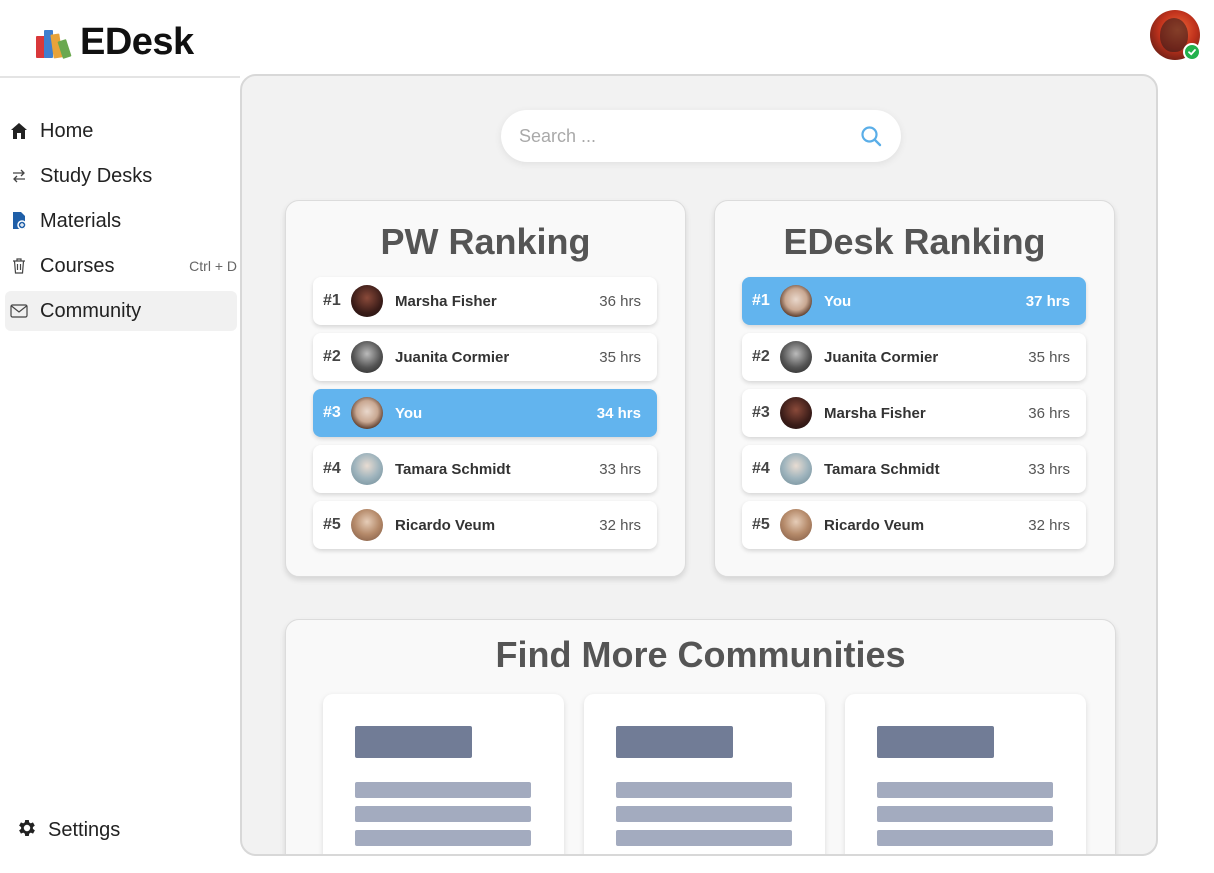 Image resolution: width=1214 pixels, height=873 pixels. I want to click on sidebar-item-courses: Courses Ctrl + D, so click(121, 266).